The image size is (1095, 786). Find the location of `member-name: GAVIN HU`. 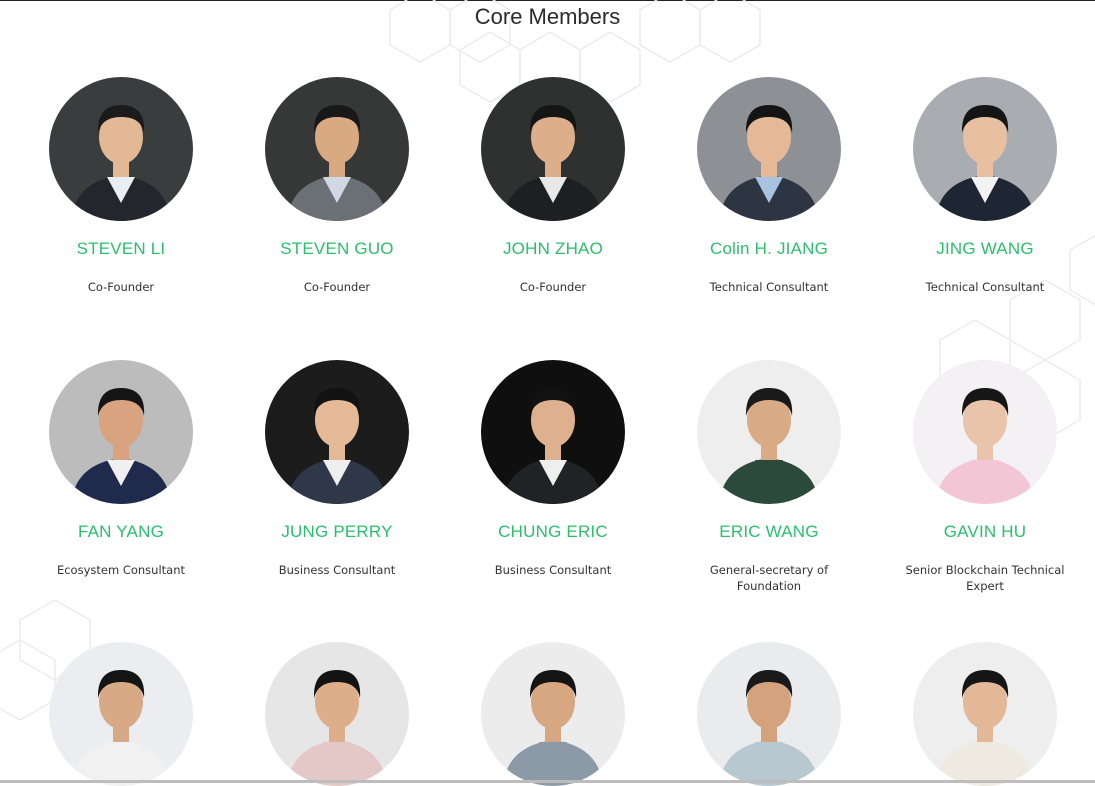

member-name: GAVIN HU is located at coordinates (985, 531).